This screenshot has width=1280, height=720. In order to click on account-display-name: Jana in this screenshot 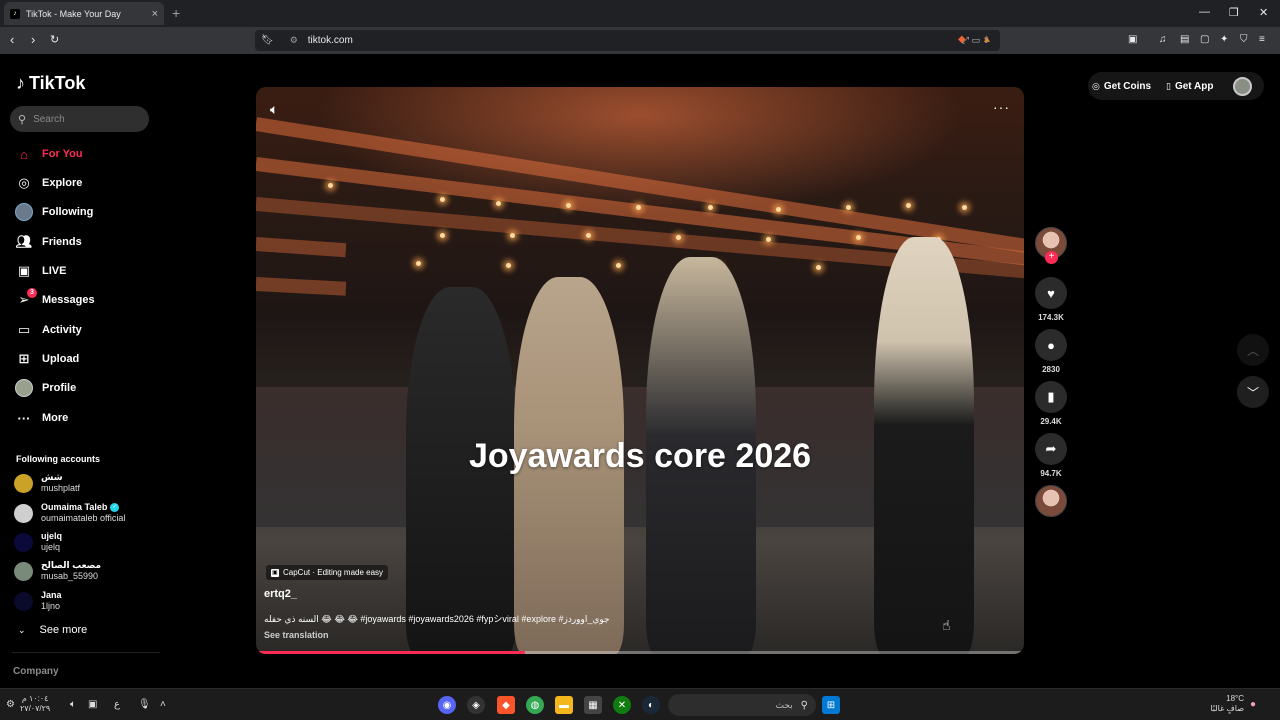, I will do `click(51, 595)`.